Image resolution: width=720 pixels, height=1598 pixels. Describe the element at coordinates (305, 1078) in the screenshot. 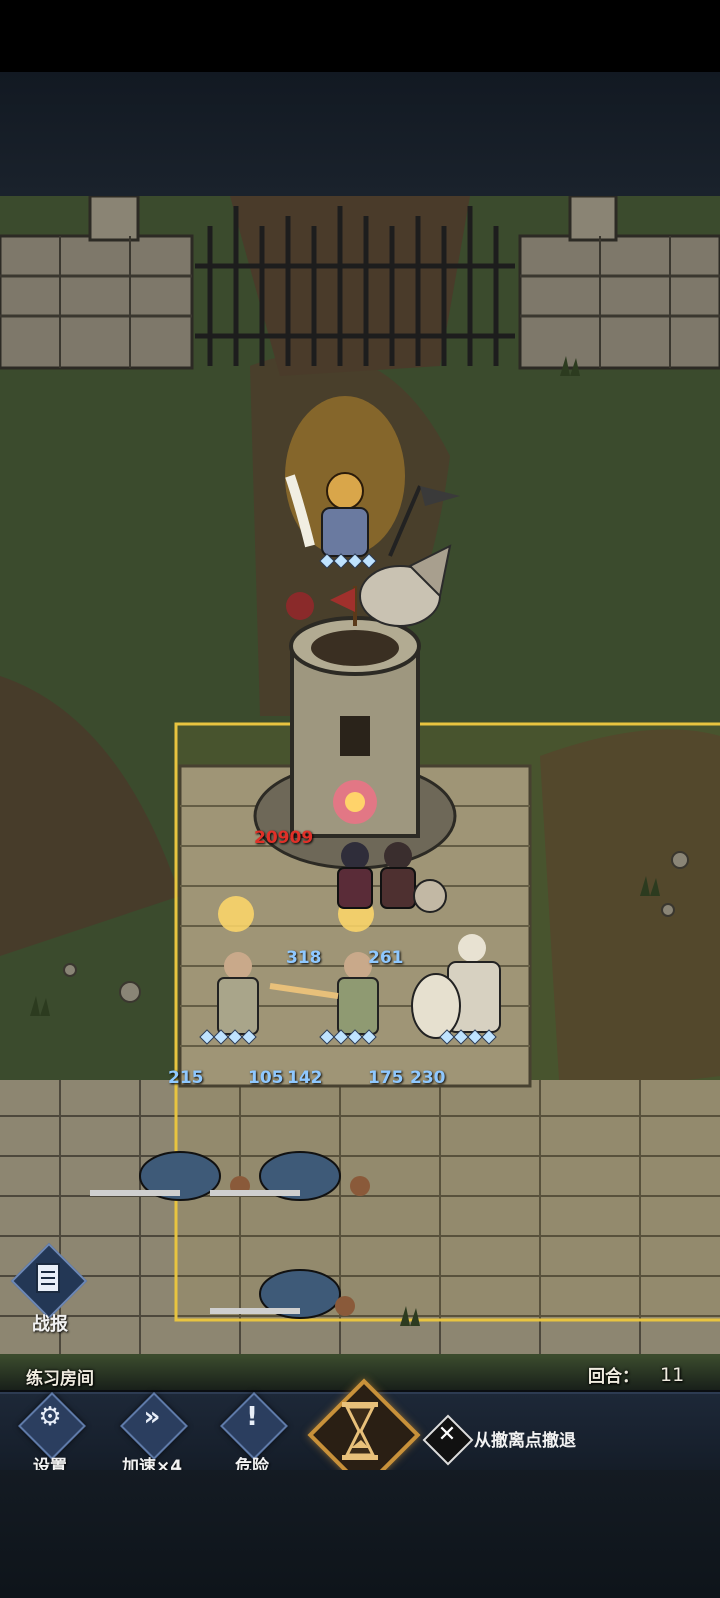

I see `unit-number: 142` at that location.